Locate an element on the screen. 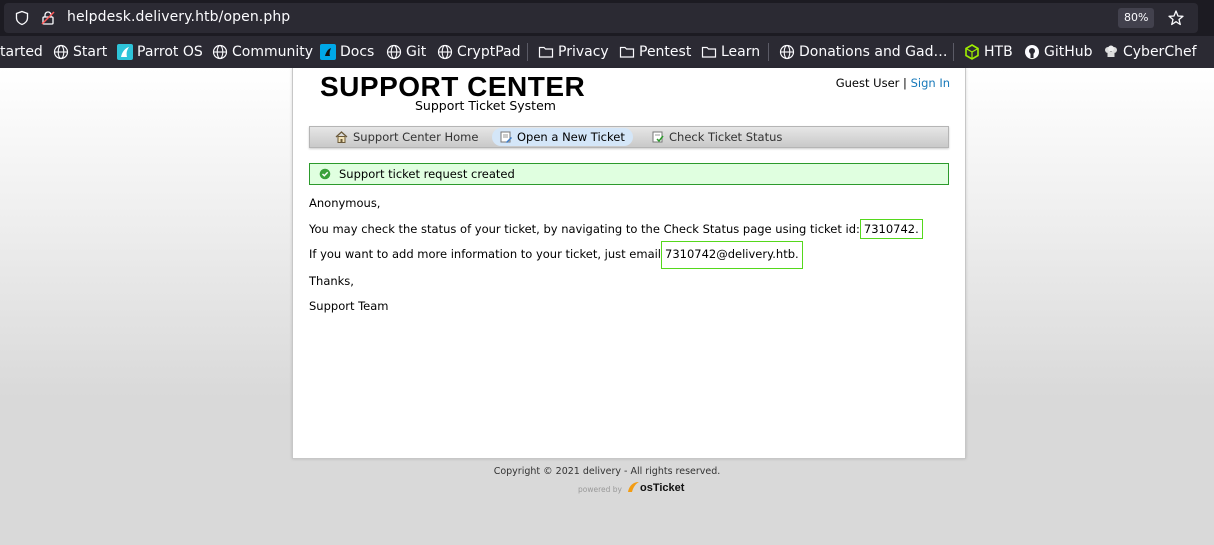  signature-text: Support Team is located at coordinates (349, 306).